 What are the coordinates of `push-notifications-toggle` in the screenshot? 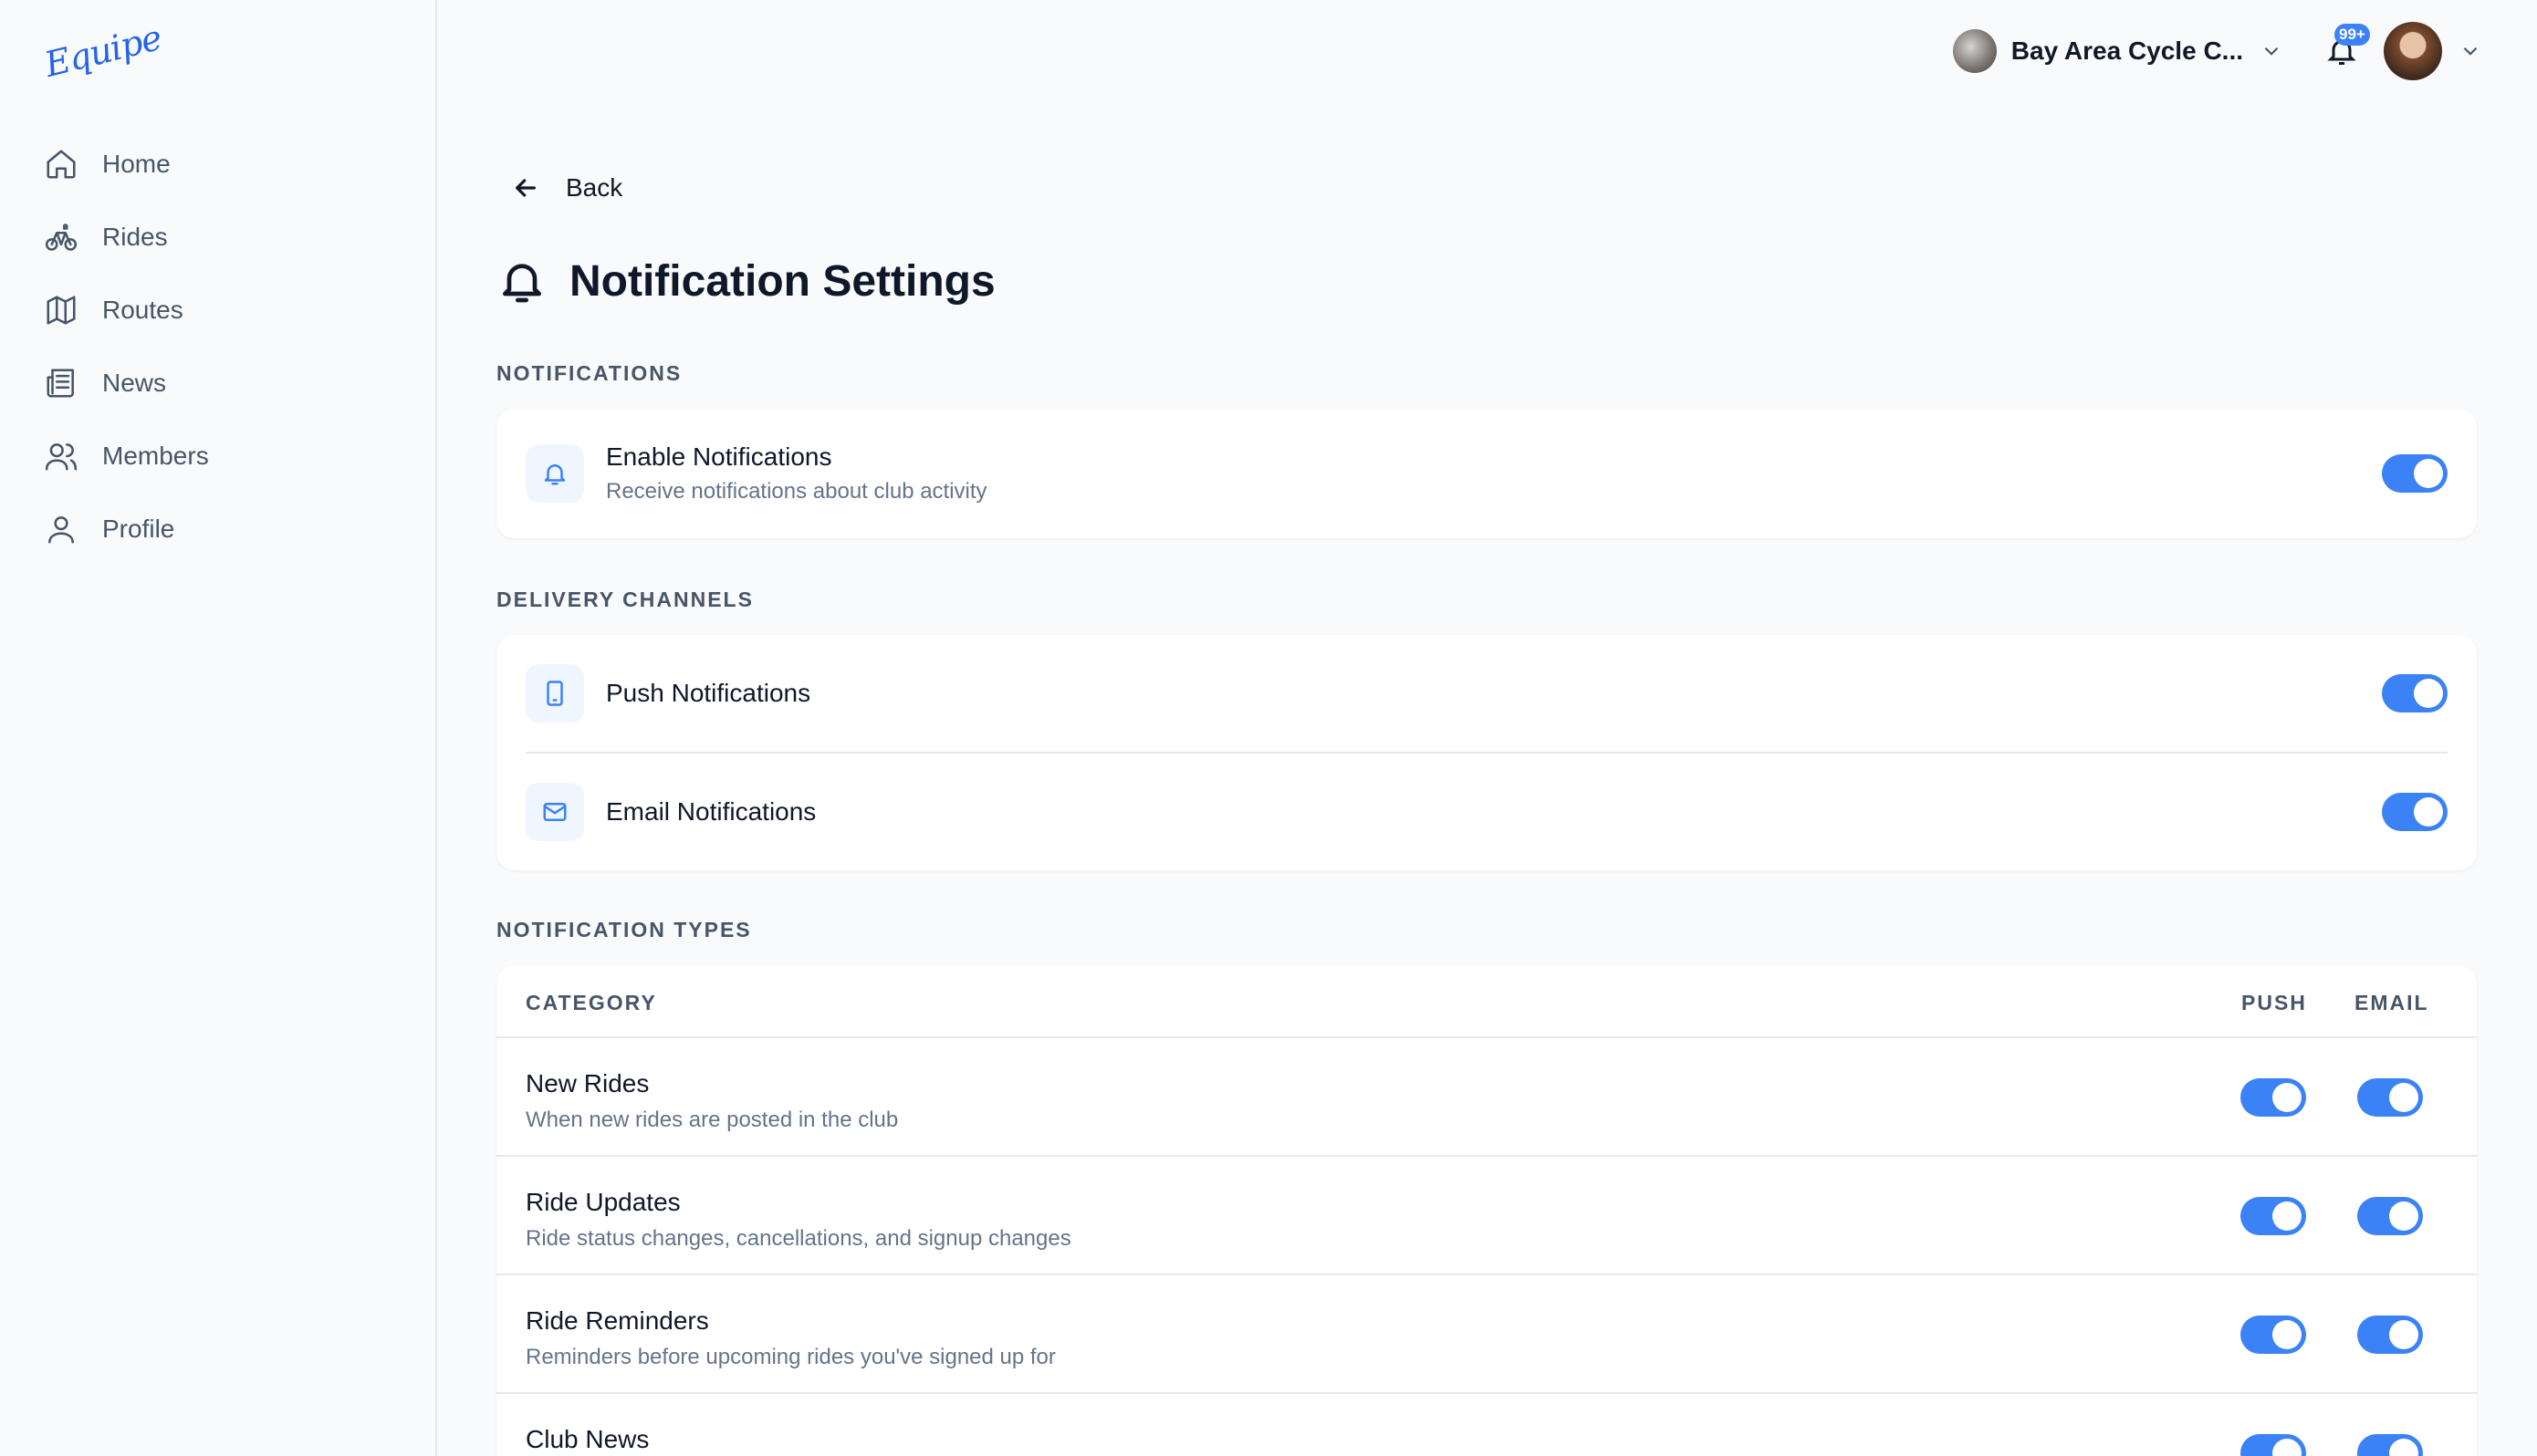 It's located at (2415, 693).